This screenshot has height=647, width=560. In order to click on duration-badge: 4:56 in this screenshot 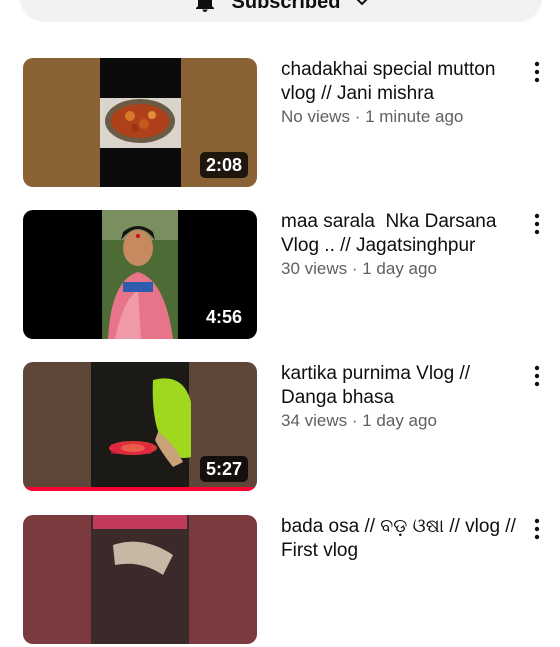, I will do `click(223, 317)`.